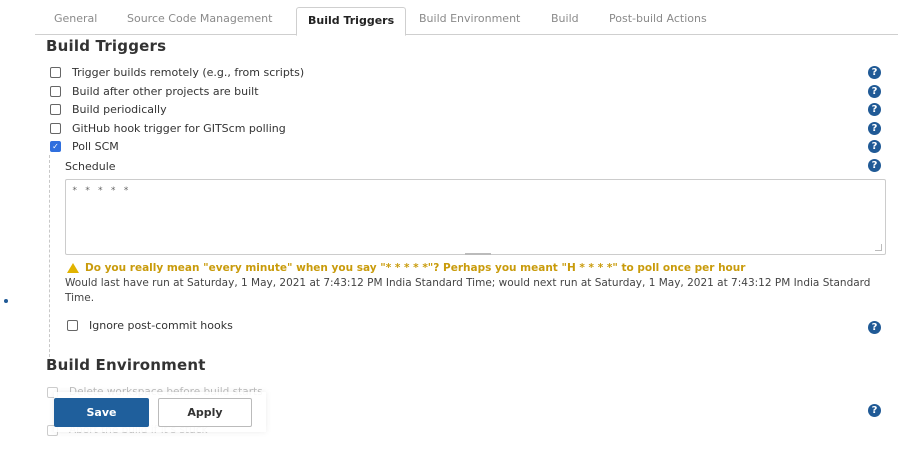  I want to click on nested-section-divider, so click(49, 261).